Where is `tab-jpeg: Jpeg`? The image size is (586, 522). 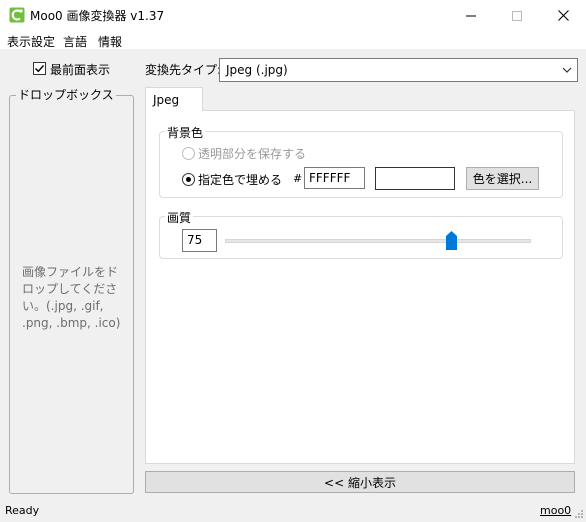
tab-jpeg: Jpeg is located at coordinates (174, 99).